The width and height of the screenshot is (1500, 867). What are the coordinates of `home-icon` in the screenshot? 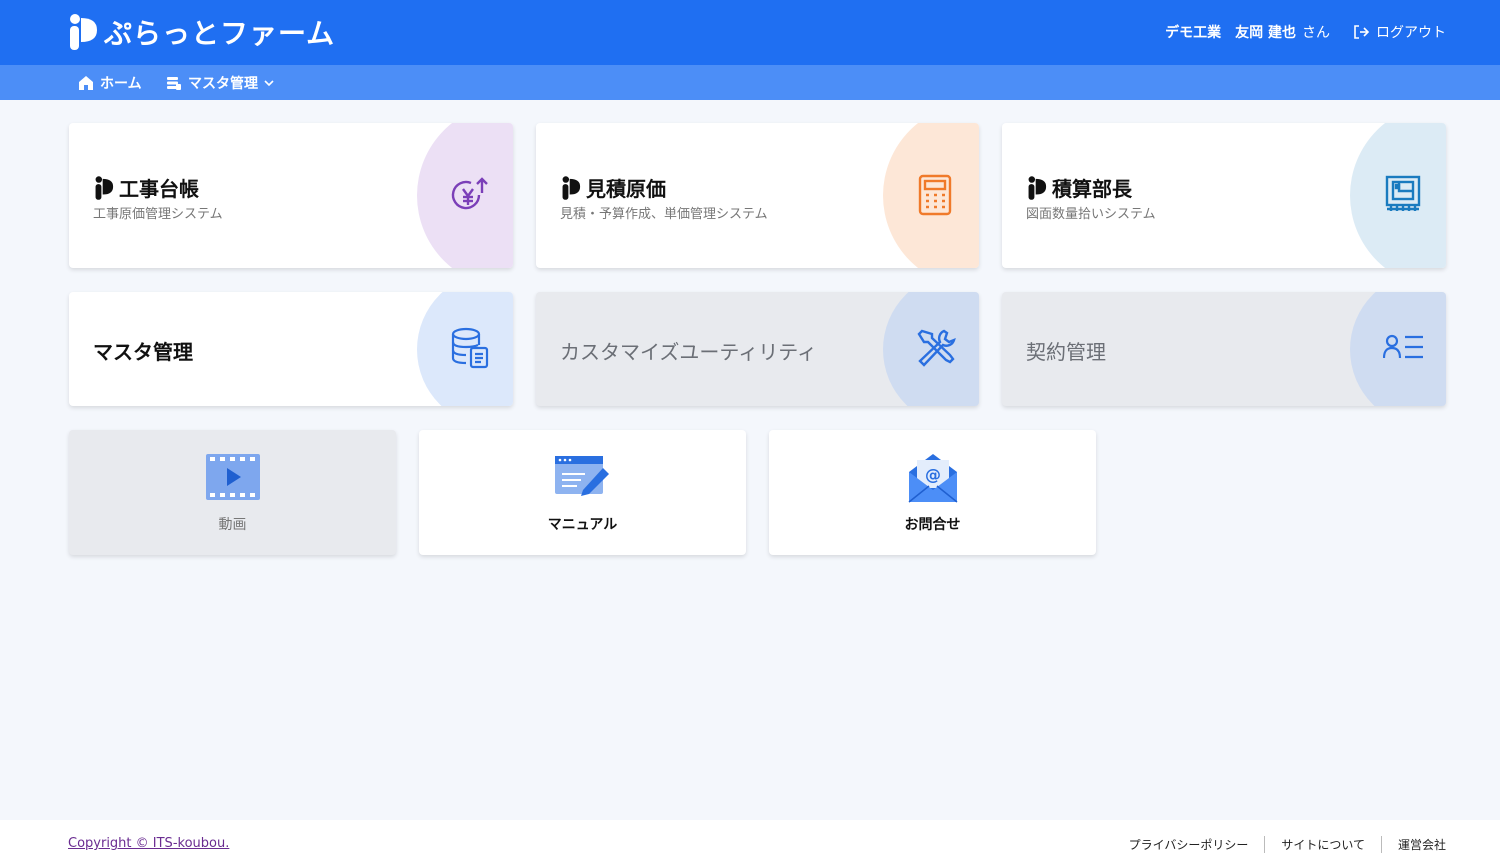 It's located at (86, 83).